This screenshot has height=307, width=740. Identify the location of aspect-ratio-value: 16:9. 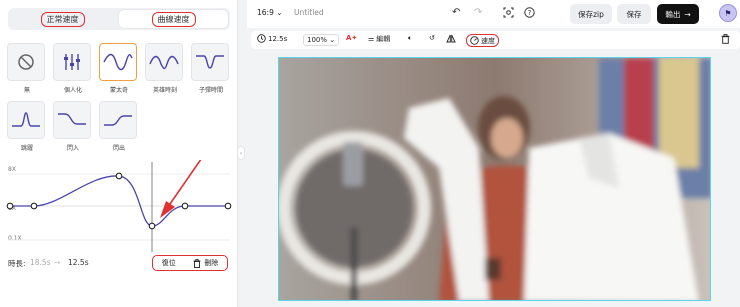
(265, 12).